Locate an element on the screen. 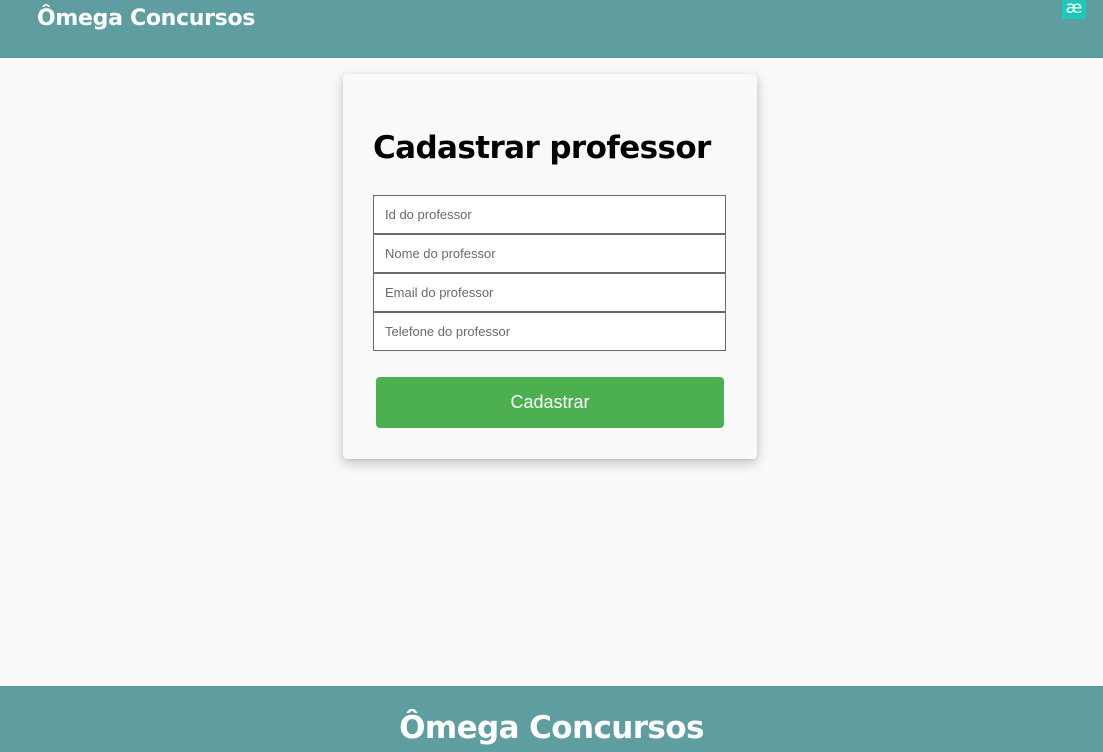 This screenshot has height=752, width=1103. footer-brand-title: Ômega Concursos is located at coordinates (551, 728).